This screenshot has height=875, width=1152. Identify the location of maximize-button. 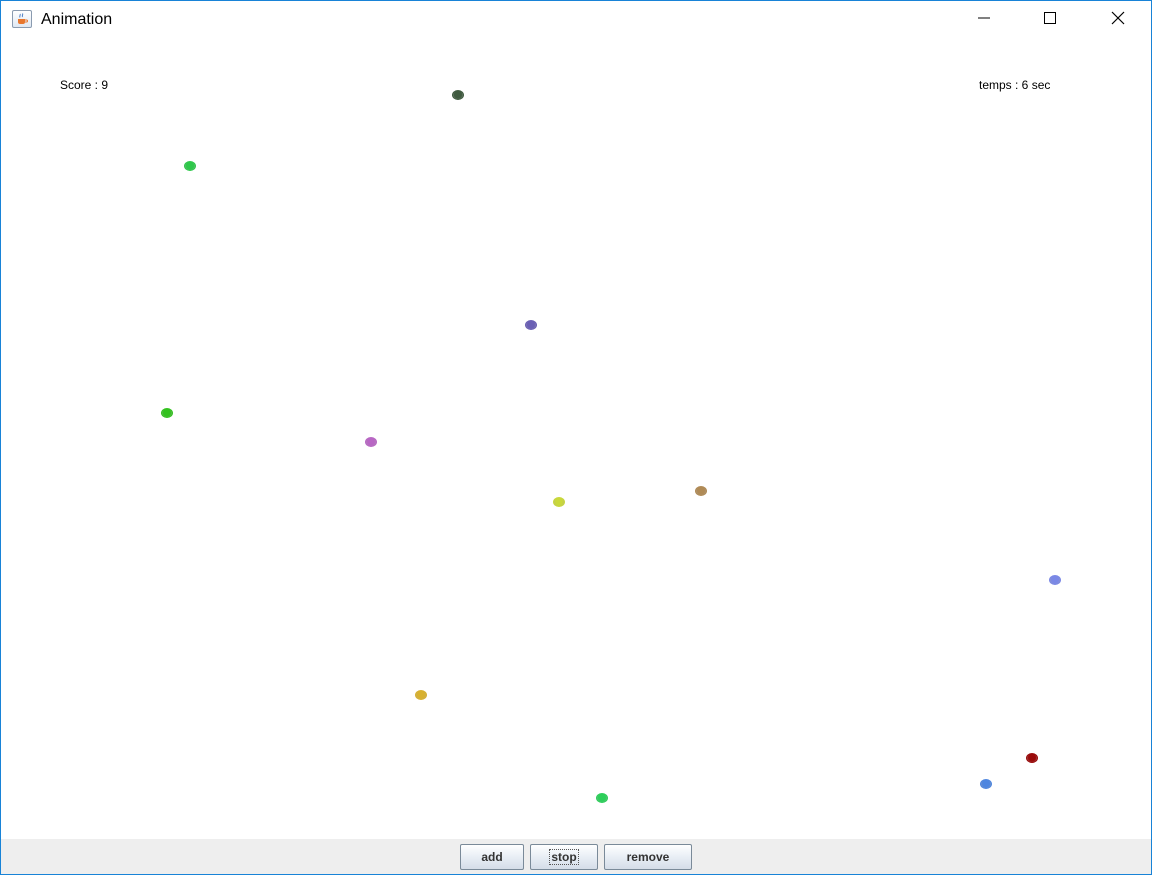
(1050, 20).